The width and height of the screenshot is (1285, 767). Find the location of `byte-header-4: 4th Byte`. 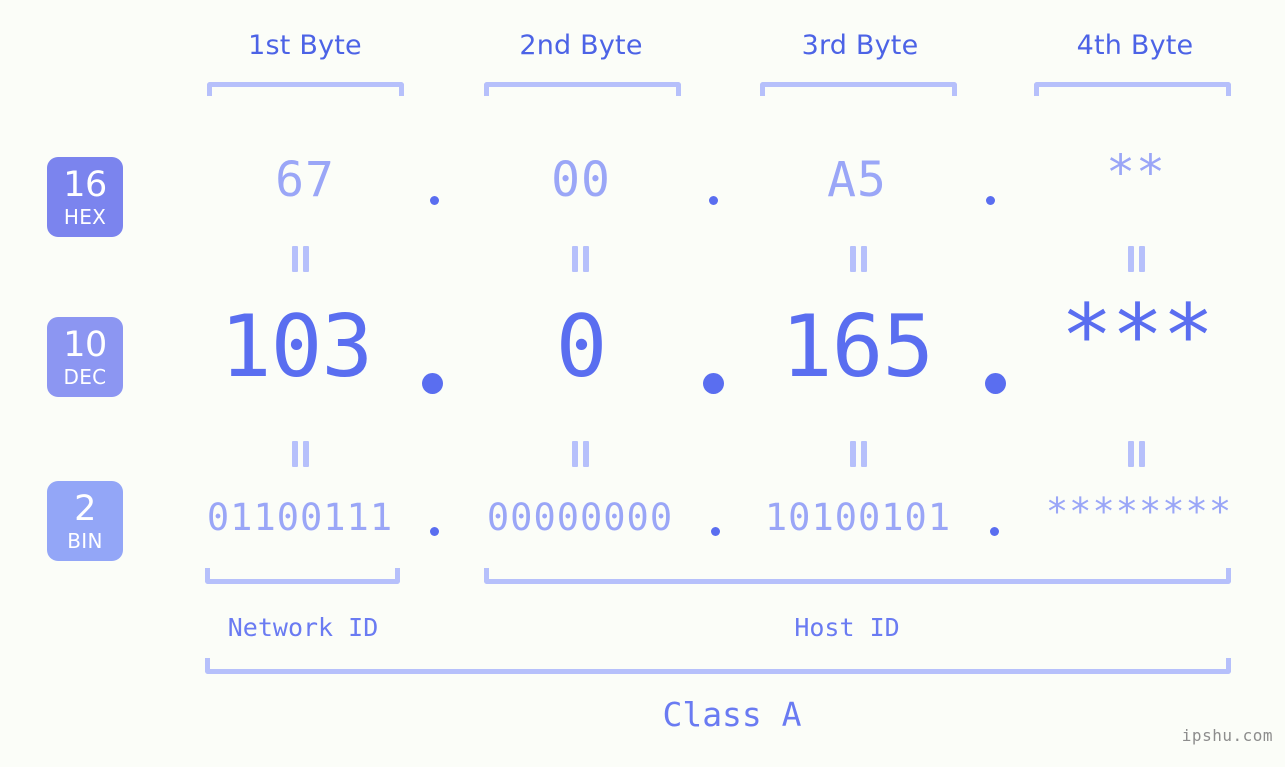

byte-header-4: 4th Byte is located at coordinates (1135, 45).